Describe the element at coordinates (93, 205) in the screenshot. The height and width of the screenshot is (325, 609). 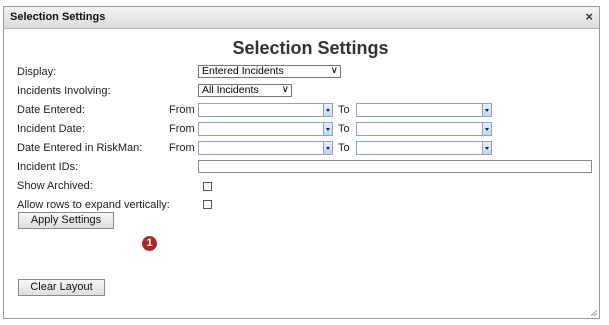
I see `expand-rows-label: Allow rows to expand vertically:` at that location.